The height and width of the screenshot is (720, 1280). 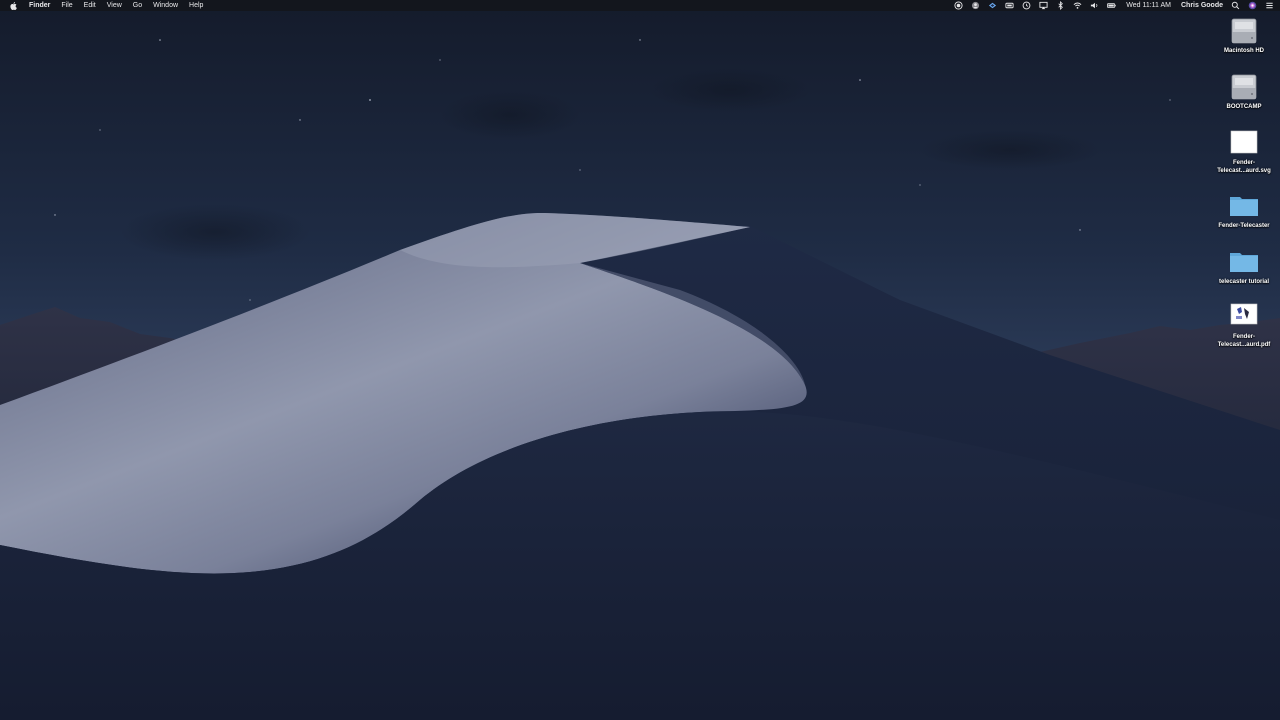 I want to click on apple-logo-icon, so click(x=13, y=5).